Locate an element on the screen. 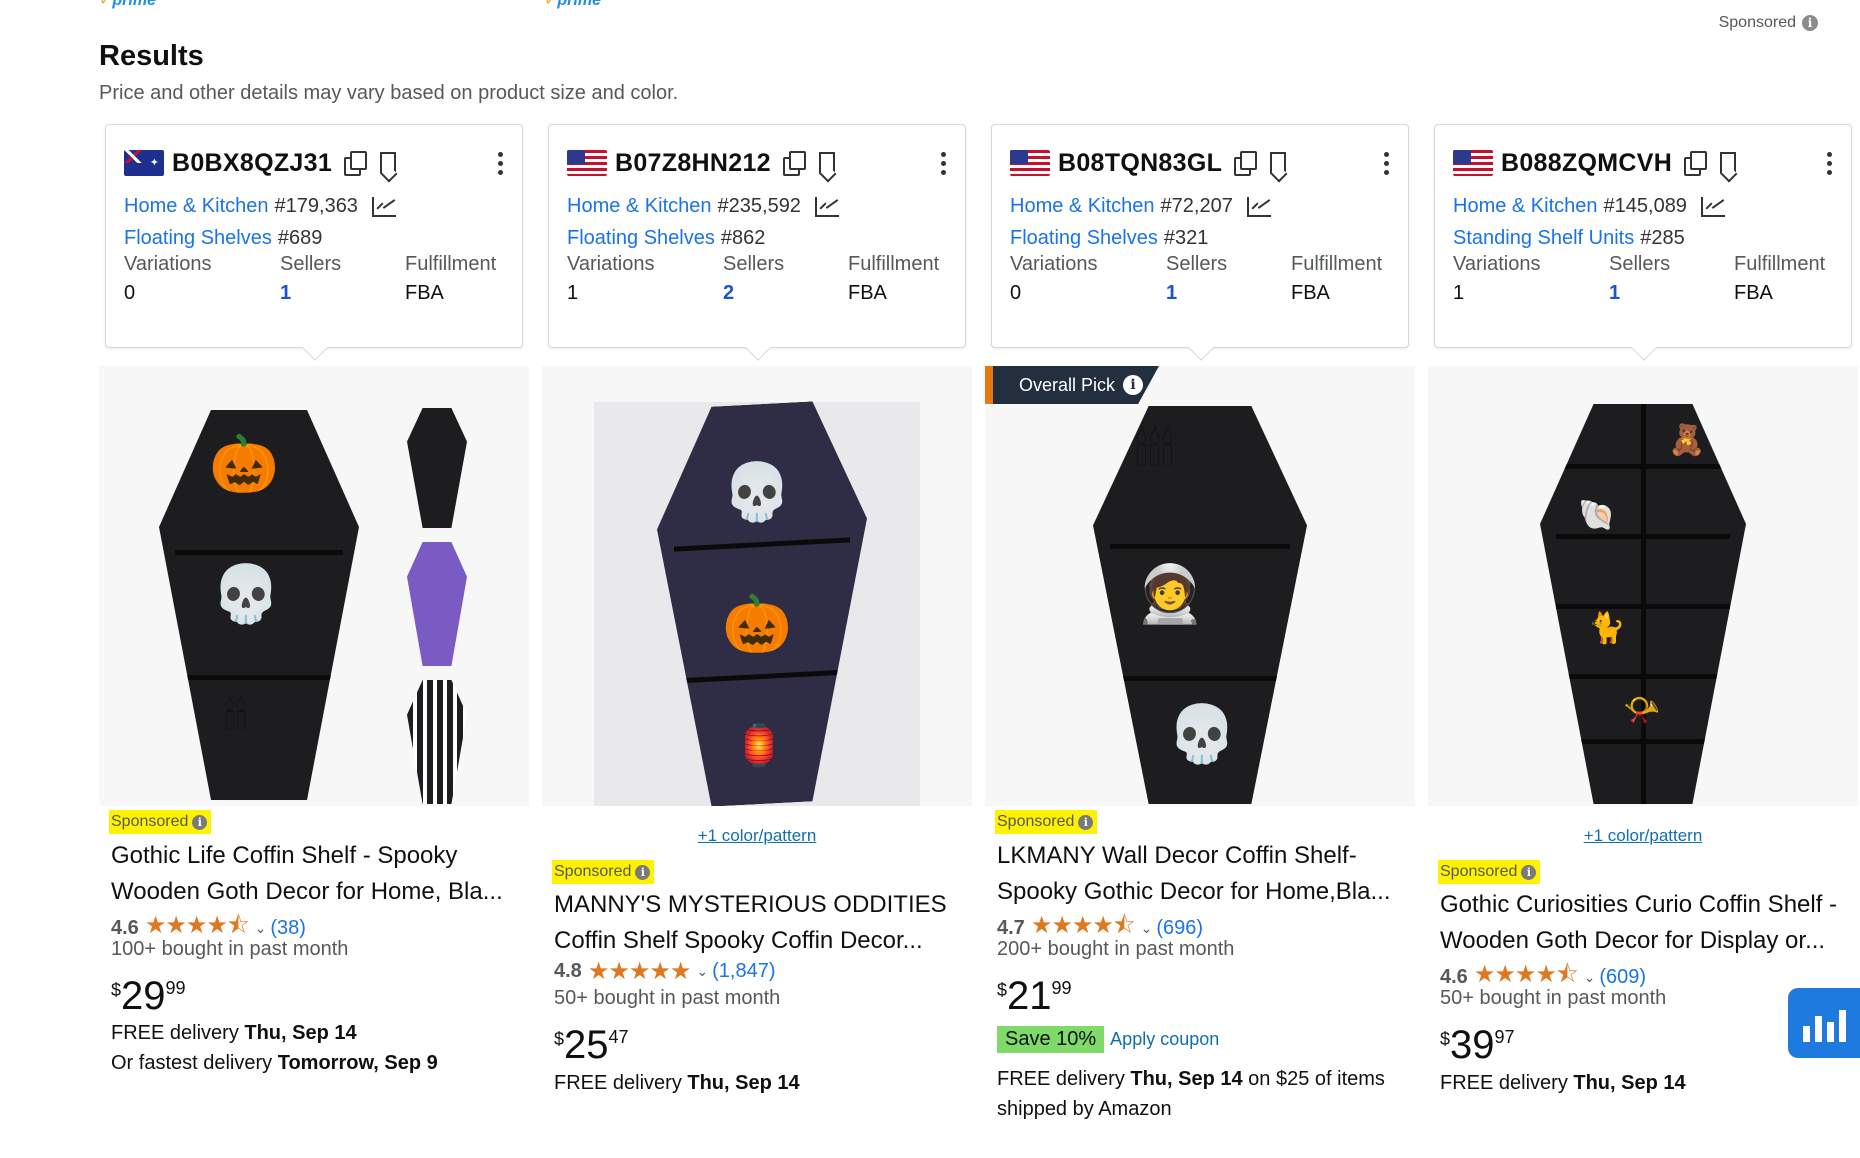  pumpkin-decoration: 🎃 is located at coordinates (757, 623).